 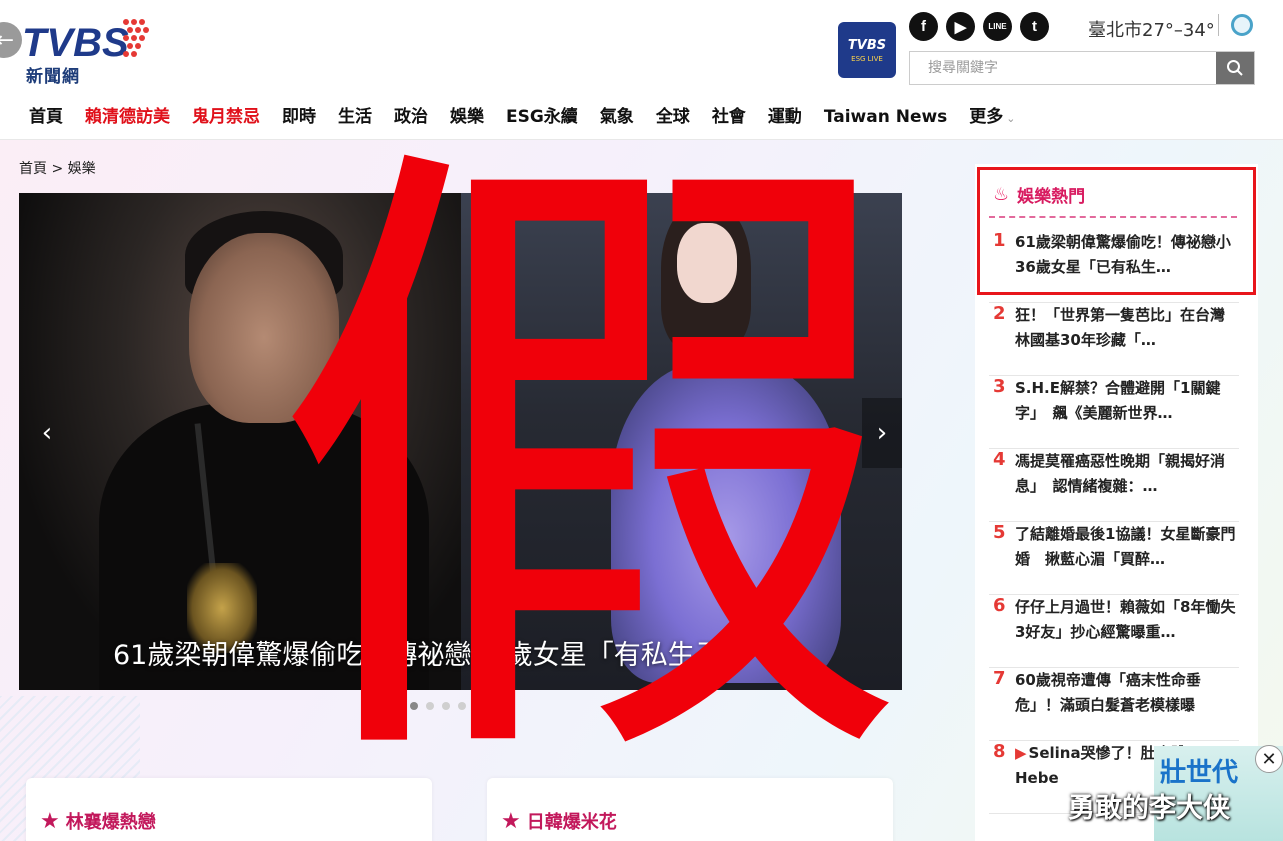 What do you see at coordinates (1034, 26) in the screenshot?
I see `twitter-icon: t` at bounding box center [1034, 26].